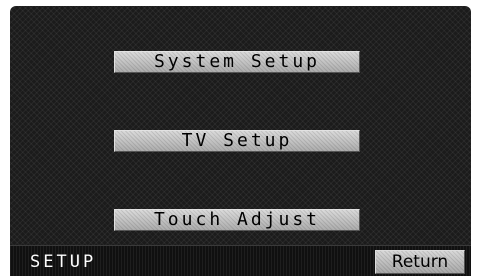 The image size is (479, 276). What do you see at coordinates (237, 62) in the screenshot?
I see `system-setup-button: System Setup` at bounding box center [237, 62].